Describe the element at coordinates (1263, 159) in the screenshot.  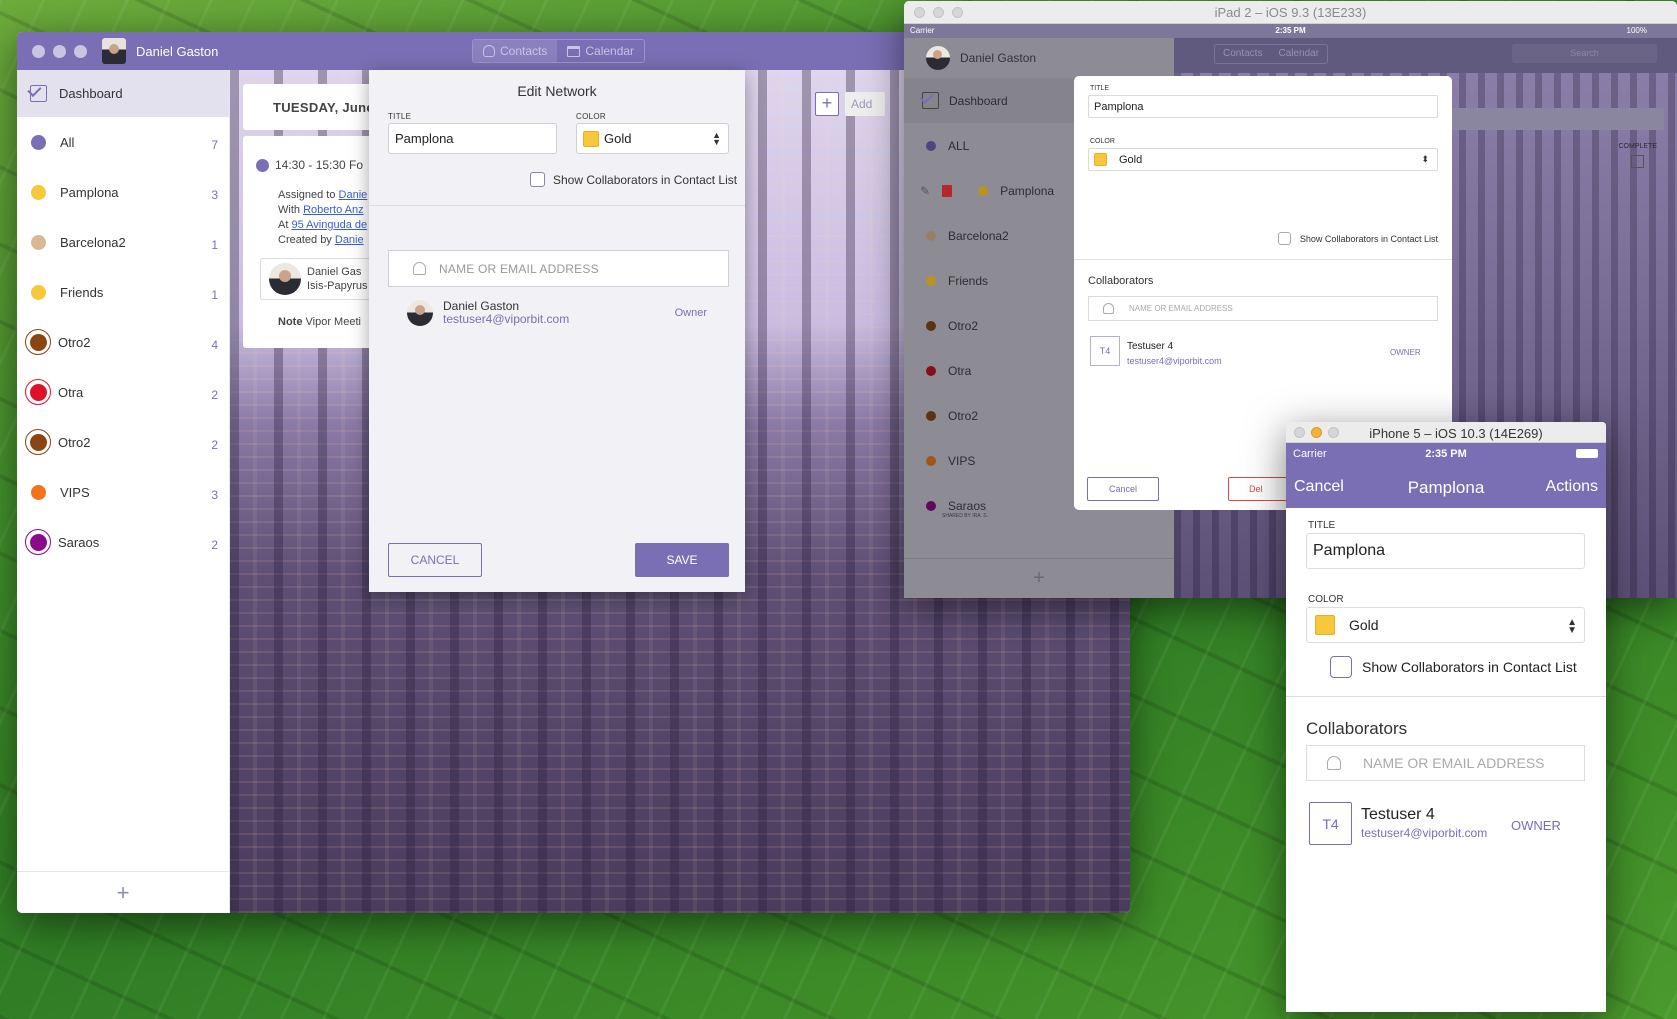
I see `color-select: Gold ⬍` at that location.